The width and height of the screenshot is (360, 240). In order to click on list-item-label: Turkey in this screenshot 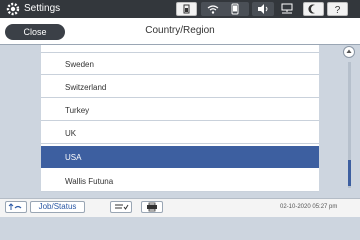, I will do `click(77, 110)`.